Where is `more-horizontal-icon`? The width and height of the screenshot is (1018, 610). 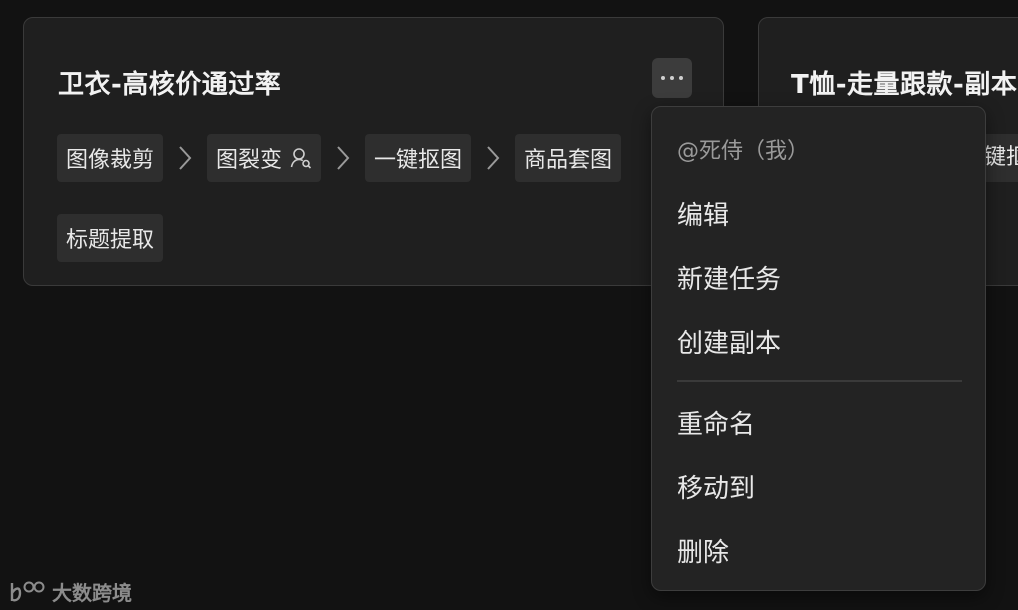
more-horizontal-icon is located at coordinates (672, 78).